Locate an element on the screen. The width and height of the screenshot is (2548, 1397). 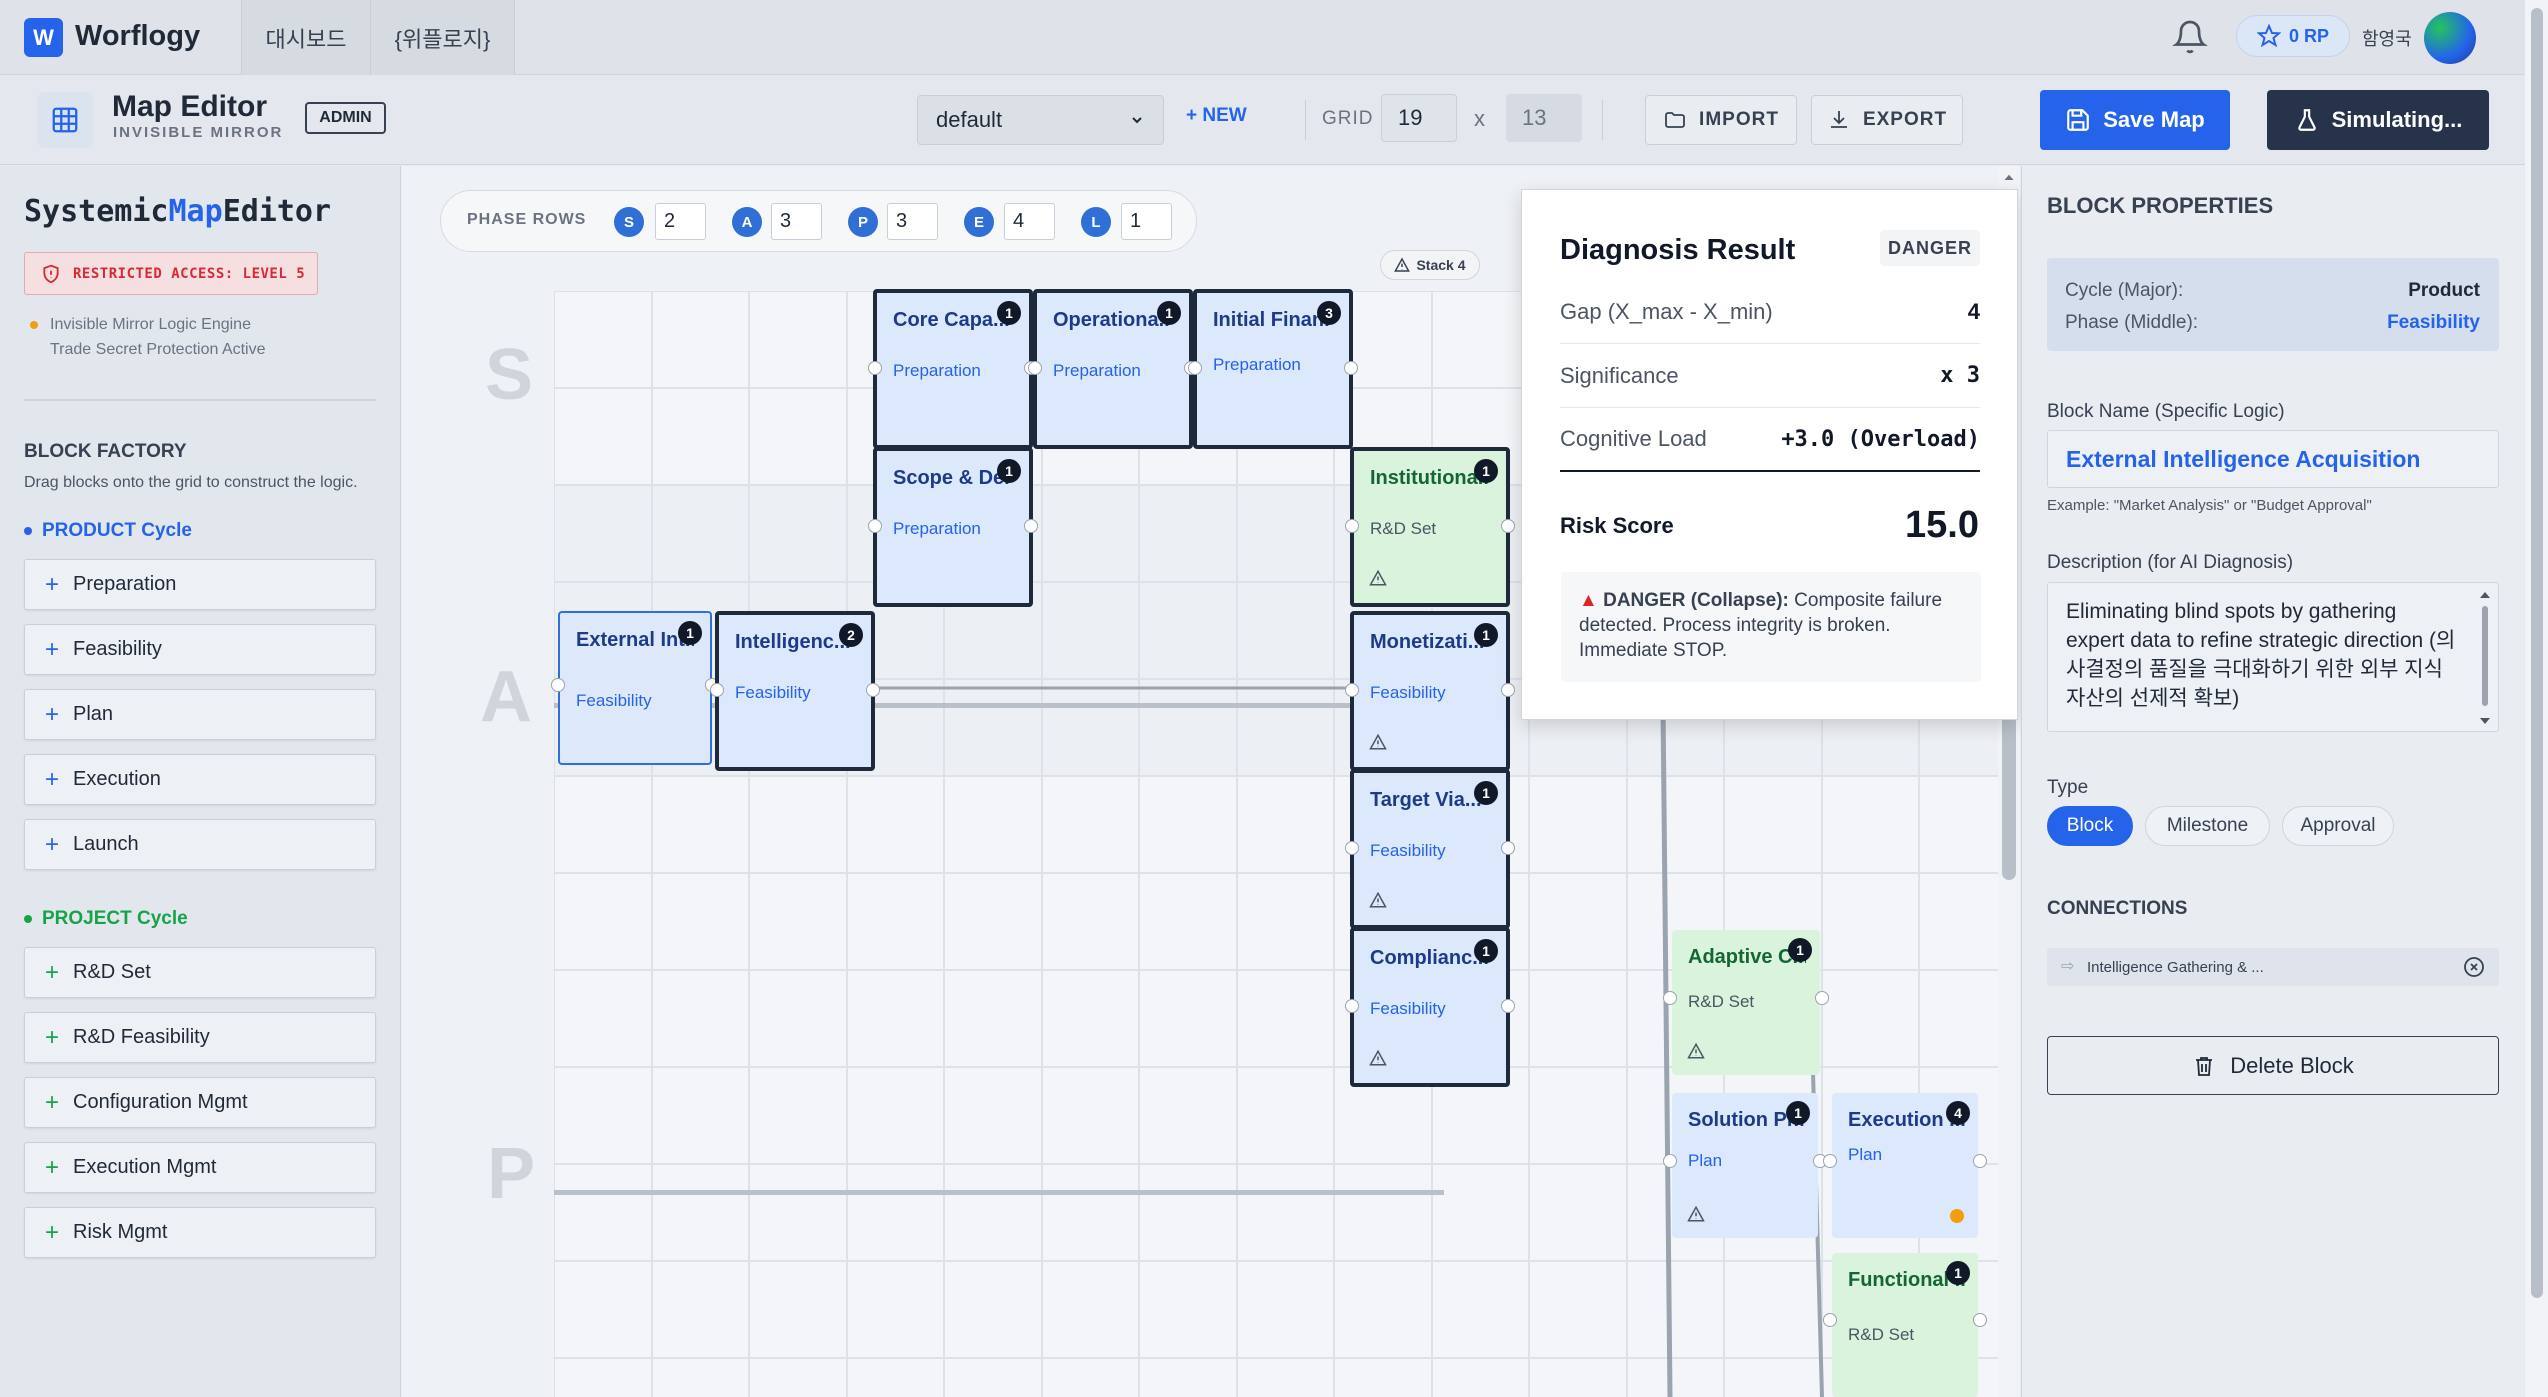
export-button: EXPORT is located at coordinates (1887, 120).